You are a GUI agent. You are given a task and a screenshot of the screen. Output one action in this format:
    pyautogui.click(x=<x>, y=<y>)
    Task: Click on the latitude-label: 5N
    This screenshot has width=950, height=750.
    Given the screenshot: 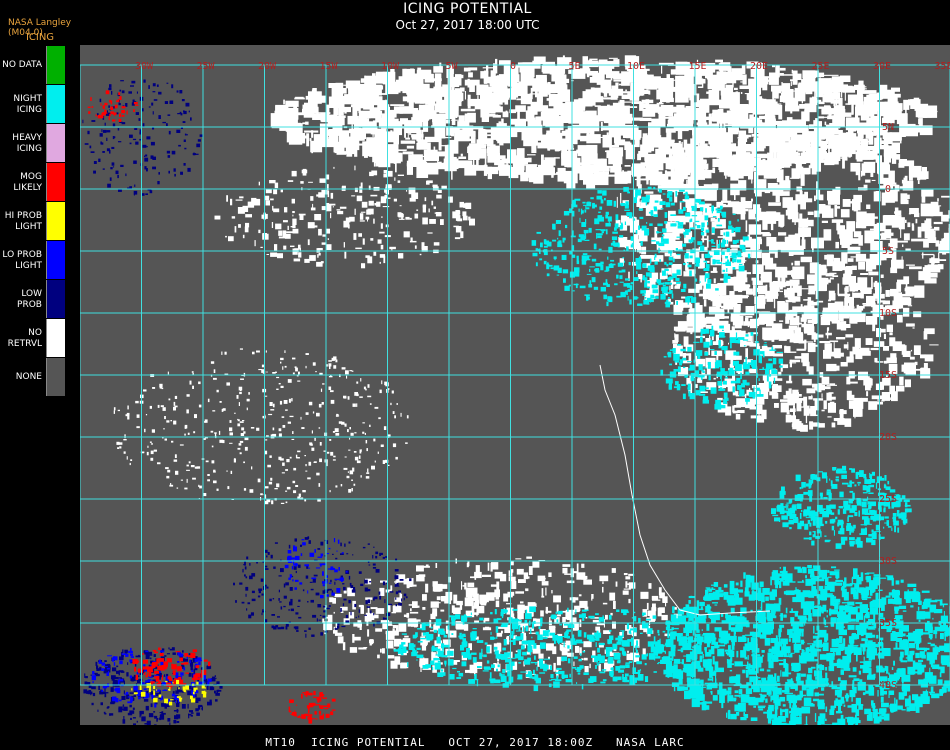 What is the action you would take?
    pyautogui.click(x=888, y=127)
    